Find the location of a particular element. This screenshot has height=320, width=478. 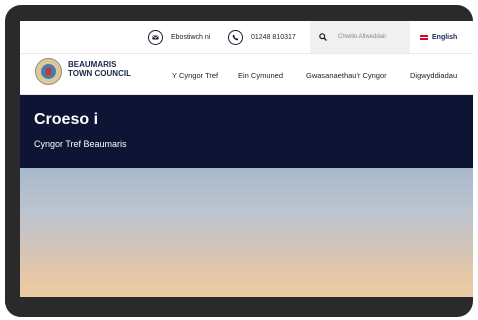

language-label: English is located at coordinates (445, 37).